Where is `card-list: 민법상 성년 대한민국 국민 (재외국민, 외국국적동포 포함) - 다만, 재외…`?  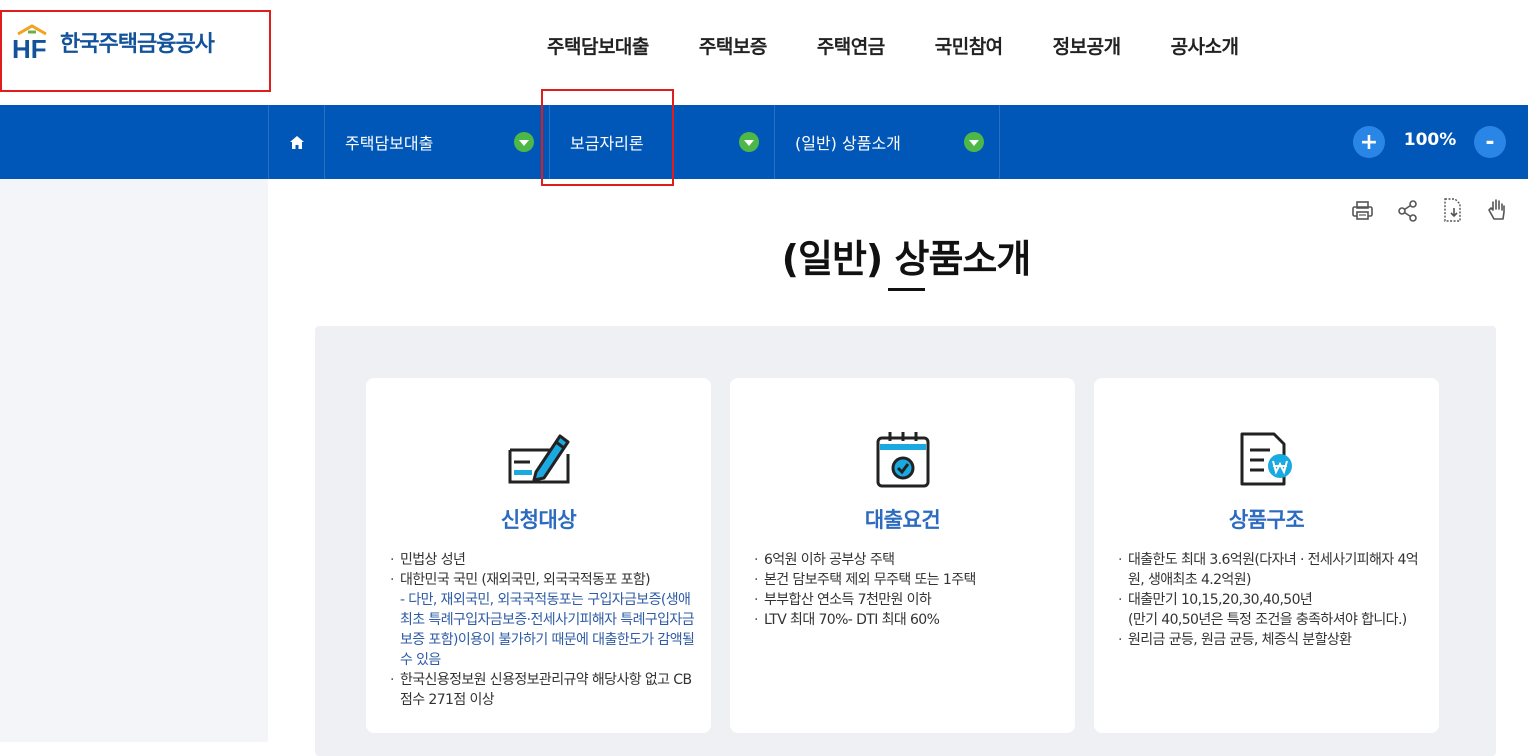 card-list: 민법상 성년 대한민국 국민 (재외국민, 외국국적동포 포함) - 다만, 재외… is located at coordinates (543, 630).